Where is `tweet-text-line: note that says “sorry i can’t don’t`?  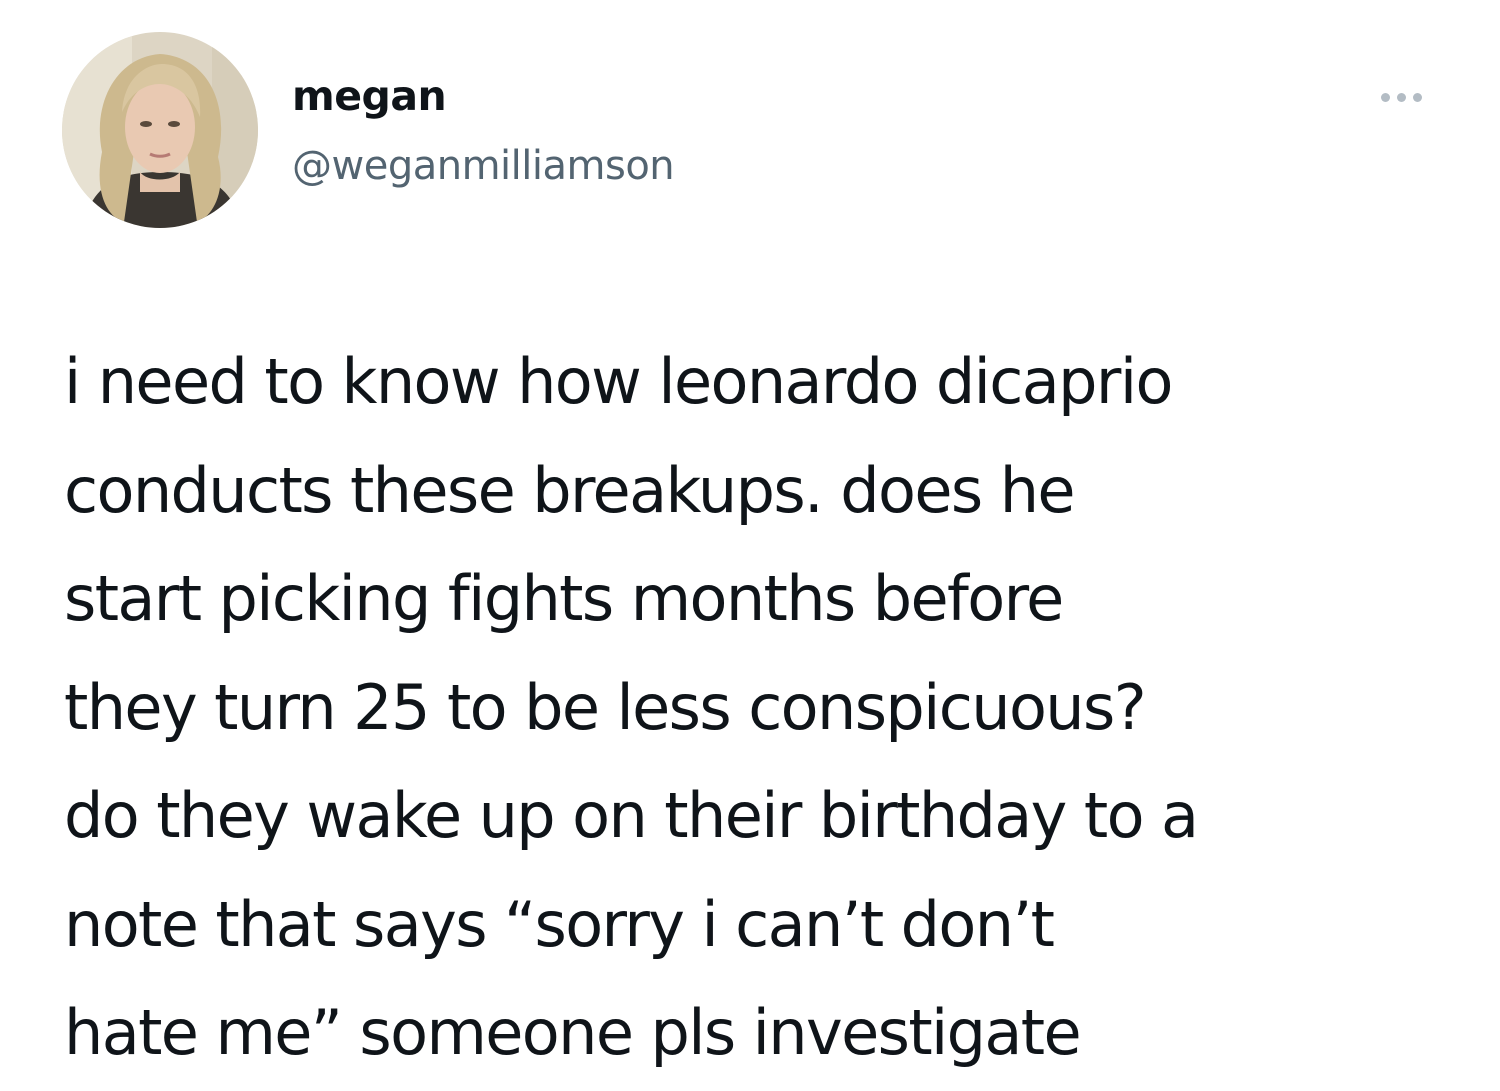 tweet-text-line: note that says “sorry i can’t don’t is located at coordinates (559, 924).